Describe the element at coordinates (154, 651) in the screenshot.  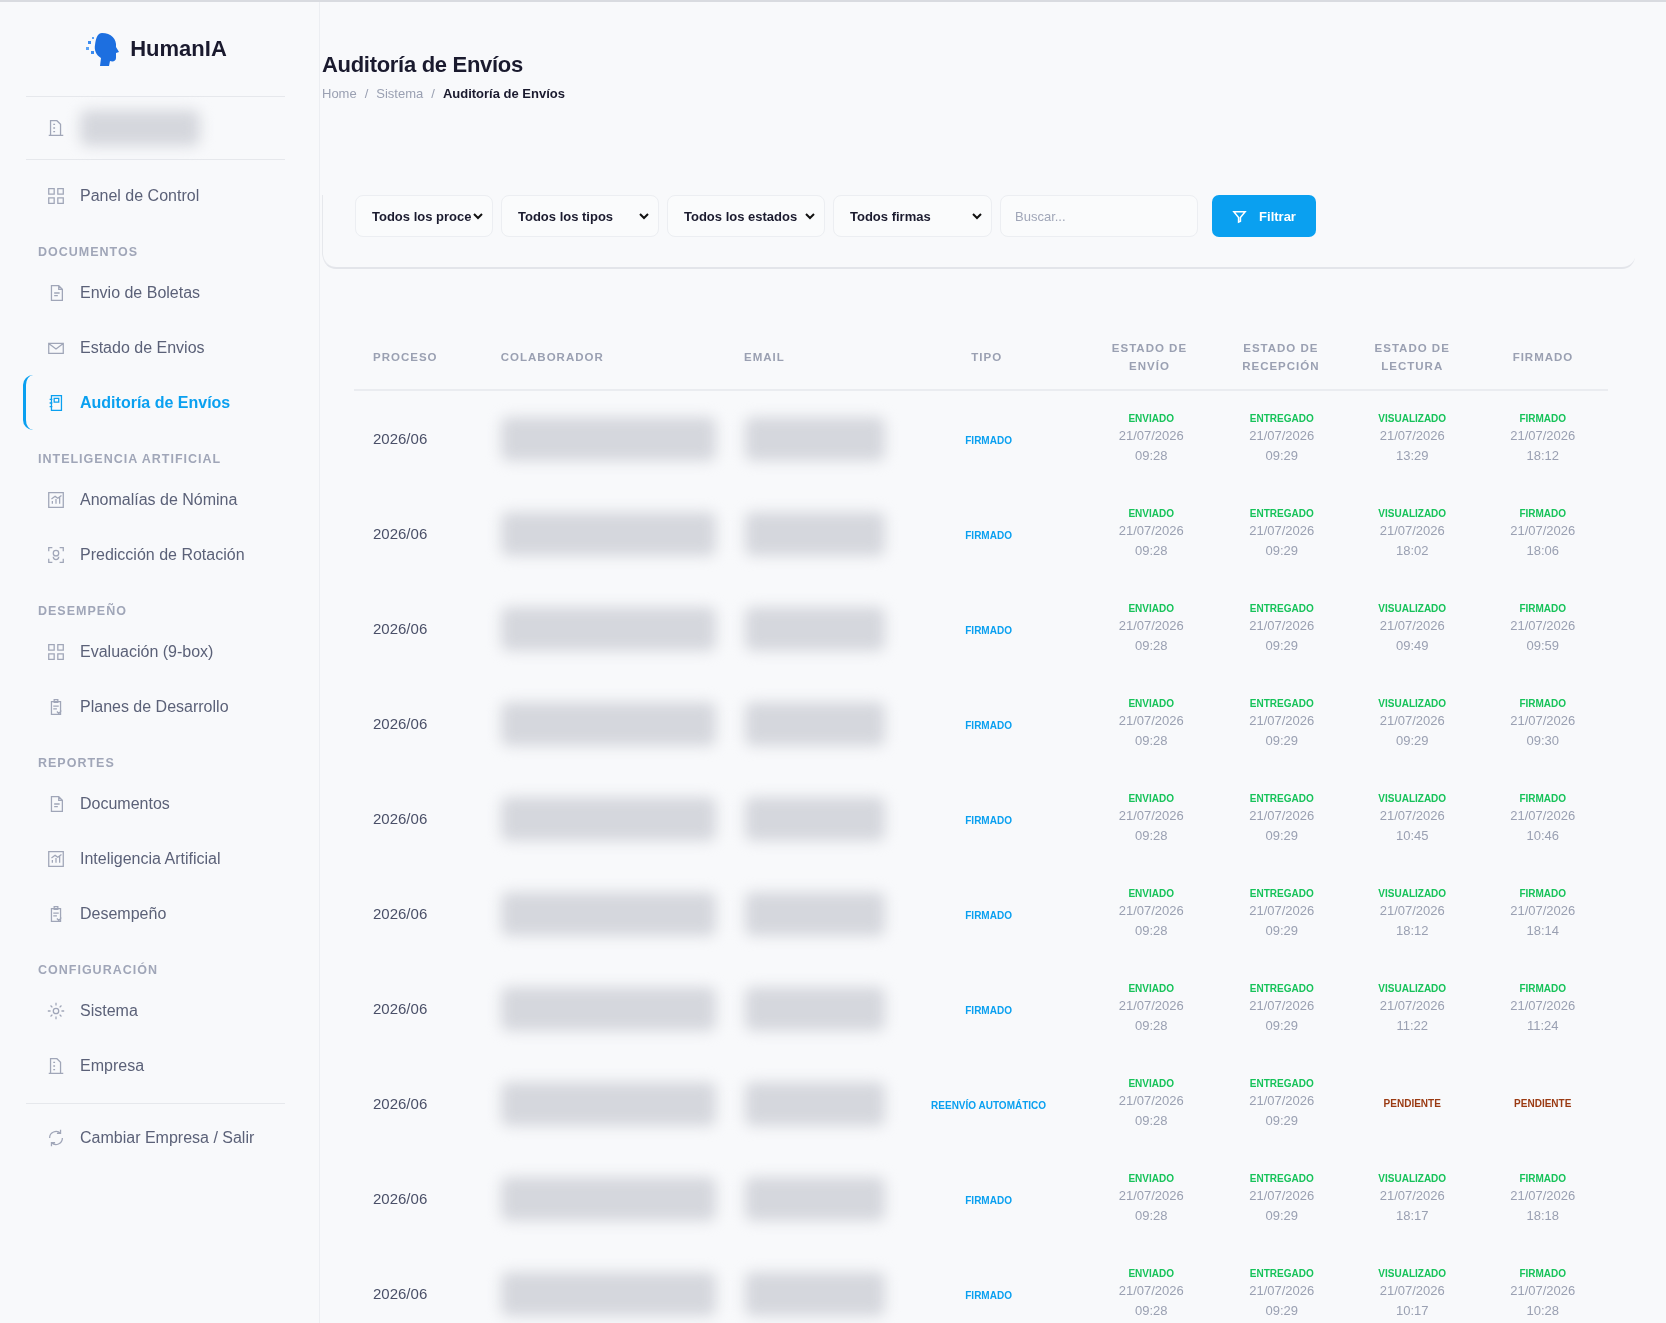
I see `nav-item: Evaluación (9-box)` at that location.